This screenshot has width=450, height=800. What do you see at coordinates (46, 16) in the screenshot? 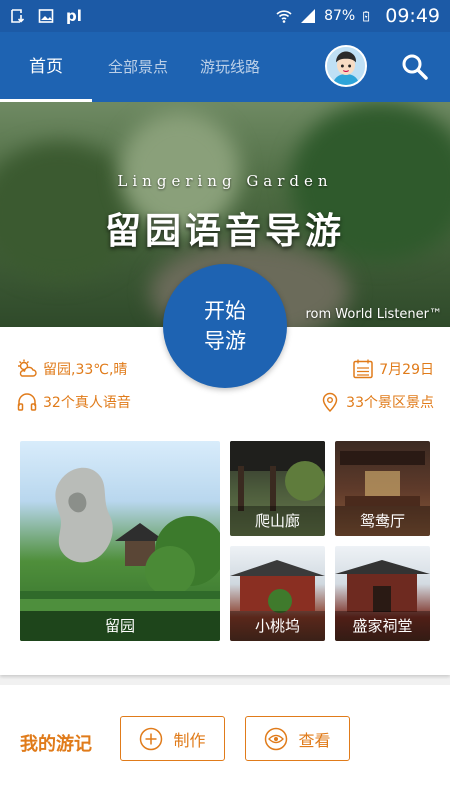
I see `image-icon` at bounding box center [46, 16].